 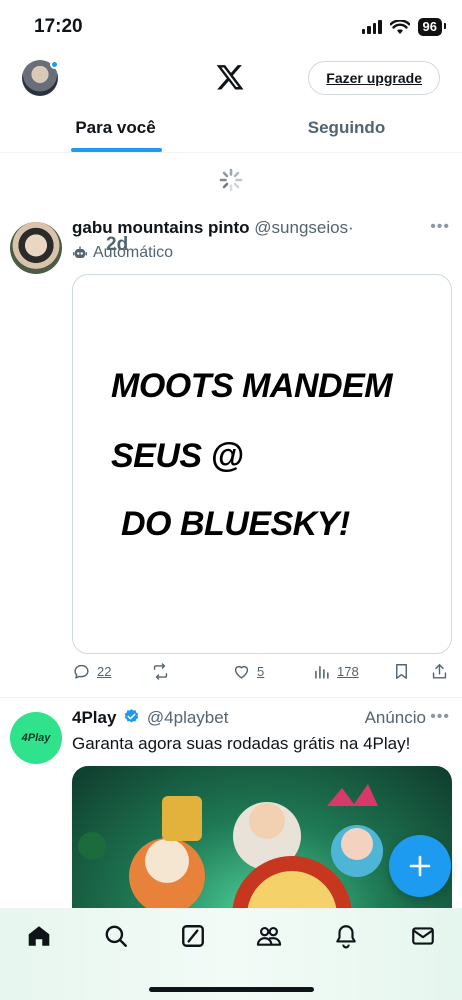 I want to click on bottom-navigation, so click(x=231, y=954).